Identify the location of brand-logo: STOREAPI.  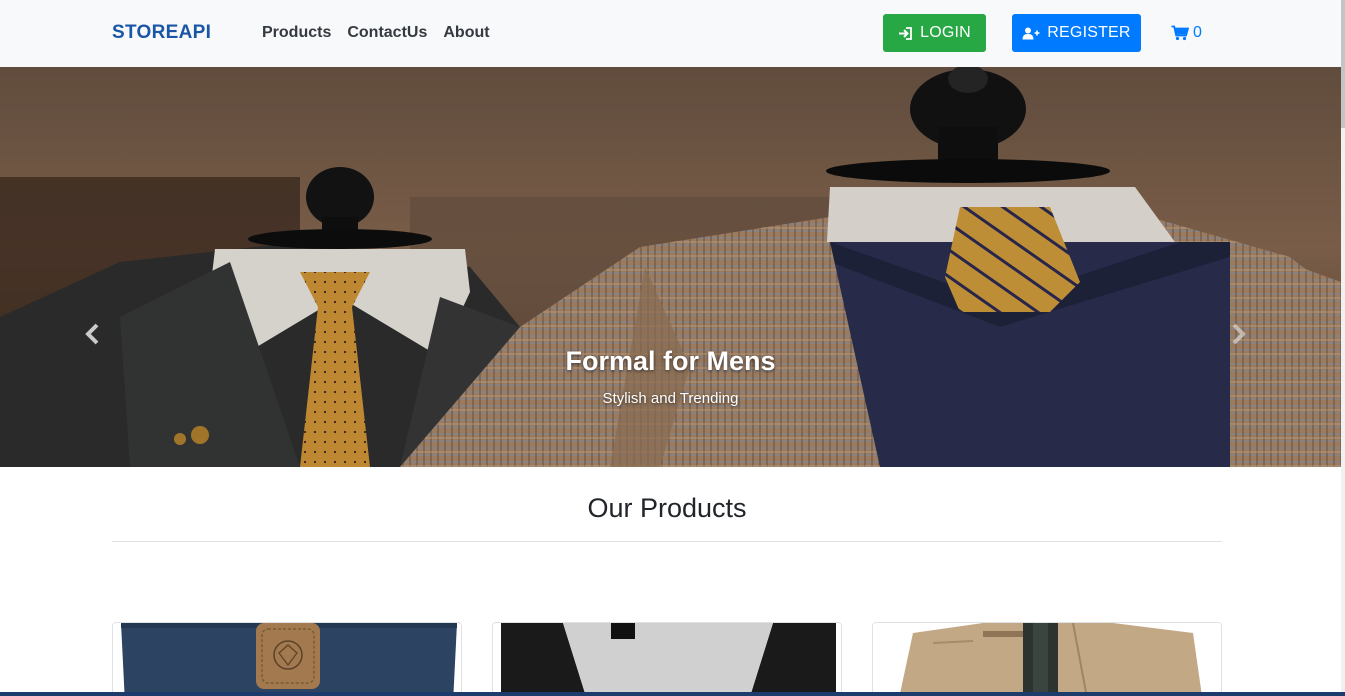
(161, 33).